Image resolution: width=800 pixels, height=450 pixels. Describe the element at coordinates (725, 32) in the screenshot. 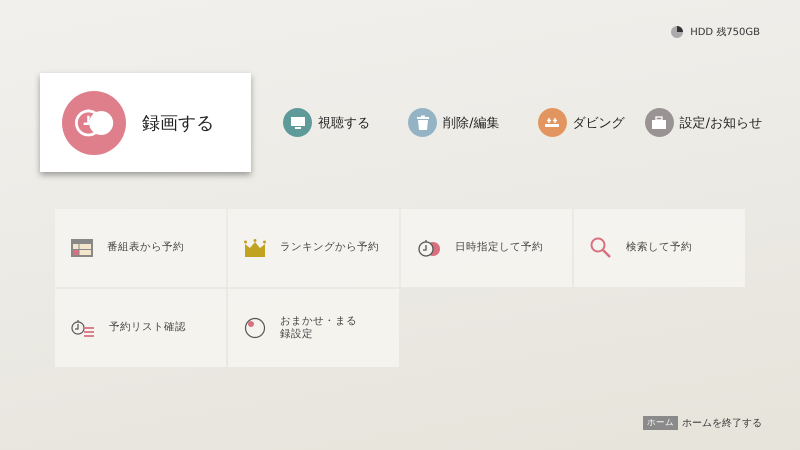

I see `storage-remaining: HDD 残750GB` at that location.